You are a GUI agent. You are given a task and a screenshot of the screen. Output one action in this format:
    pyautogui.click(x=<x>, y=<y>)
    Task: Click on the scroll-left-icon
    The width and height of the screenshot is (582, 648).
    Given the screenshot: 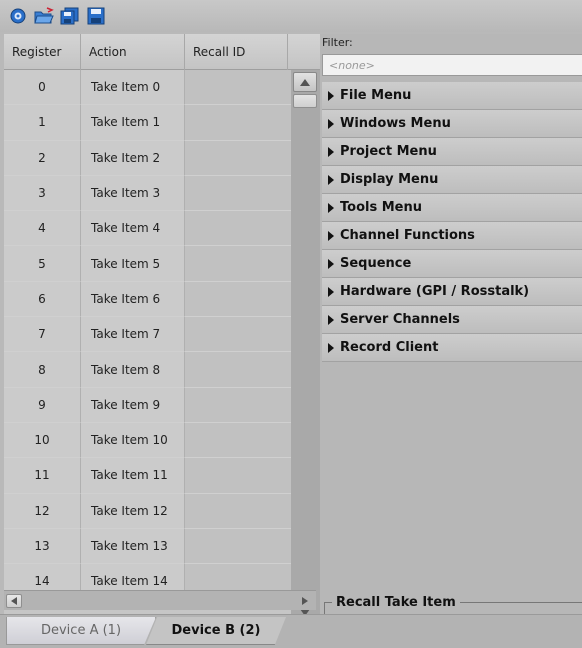 What is the action you would take?
    pyautogui.click(x=14, y=601)
    